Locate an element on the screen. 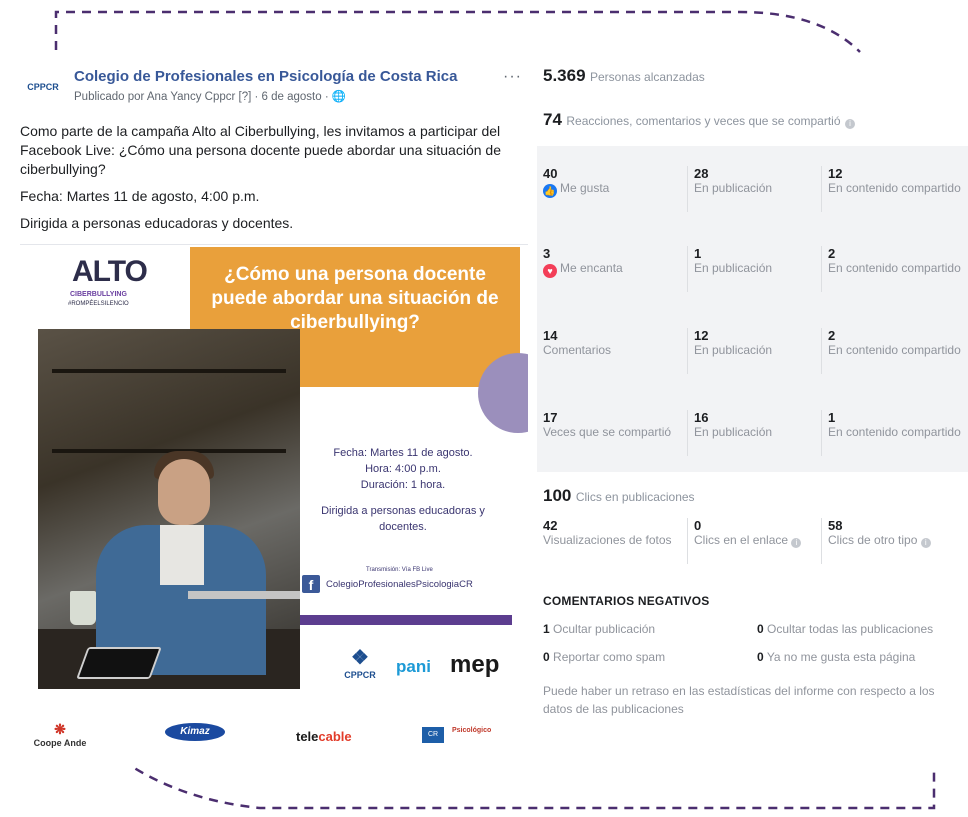 The height and width of the screenshot is (817, 968). clicks-label: Clics en publicaciones is located at coordinates (635, 497).